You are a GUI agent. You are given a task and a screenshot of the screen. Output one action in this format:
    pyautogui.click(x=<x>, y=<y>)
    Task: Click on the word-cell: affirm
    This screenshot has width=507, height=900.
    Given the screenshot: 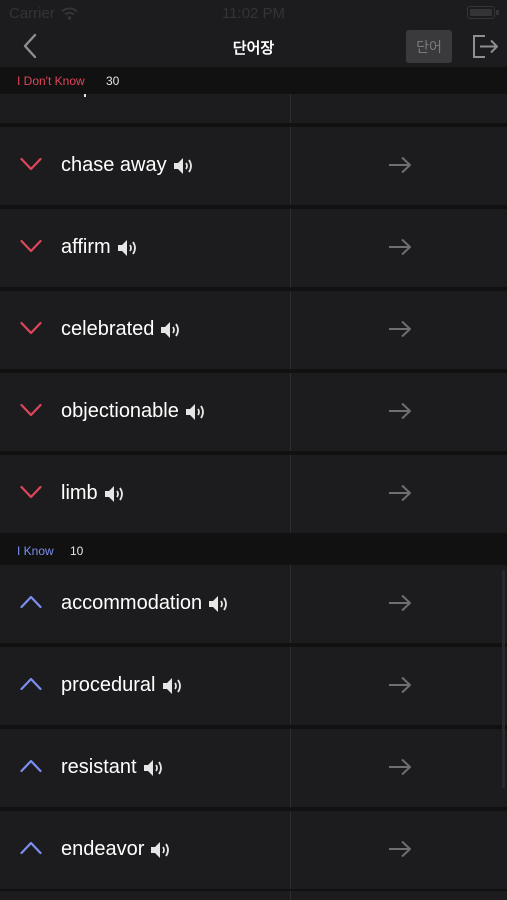 What is the action you would take?
    pyautogui.click(x=145, y=248)
    